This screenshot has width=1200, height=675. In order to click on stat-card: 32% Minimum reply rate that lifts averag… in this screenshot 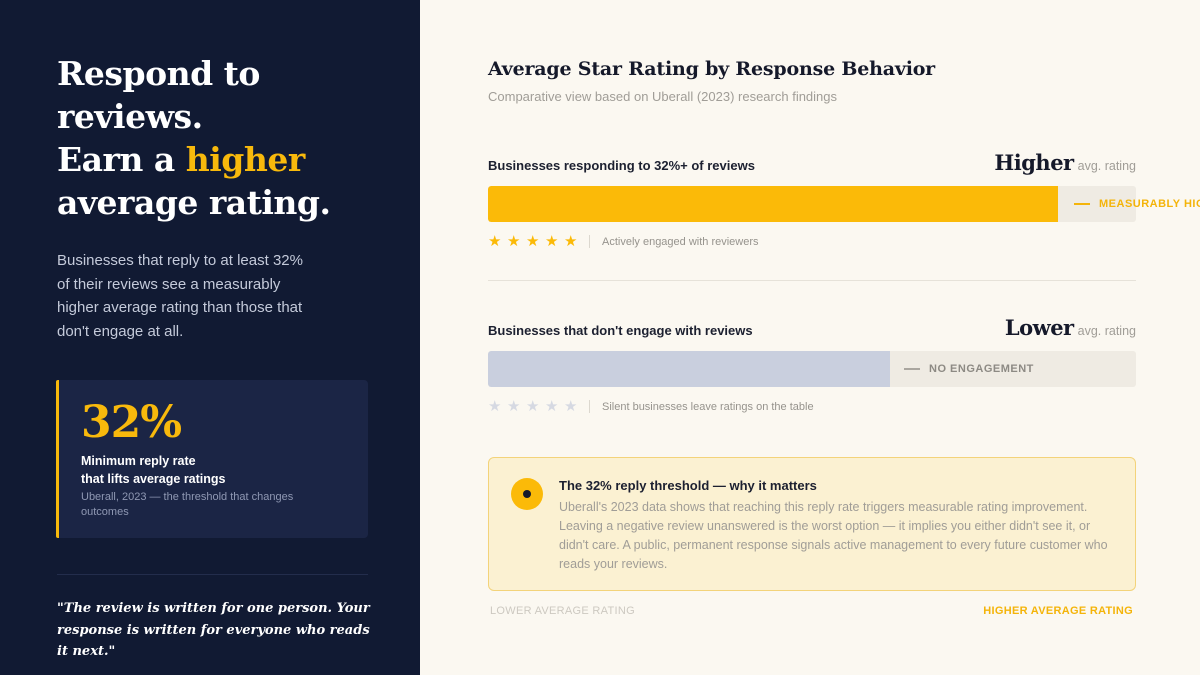, I will do `click(212, 459)`.